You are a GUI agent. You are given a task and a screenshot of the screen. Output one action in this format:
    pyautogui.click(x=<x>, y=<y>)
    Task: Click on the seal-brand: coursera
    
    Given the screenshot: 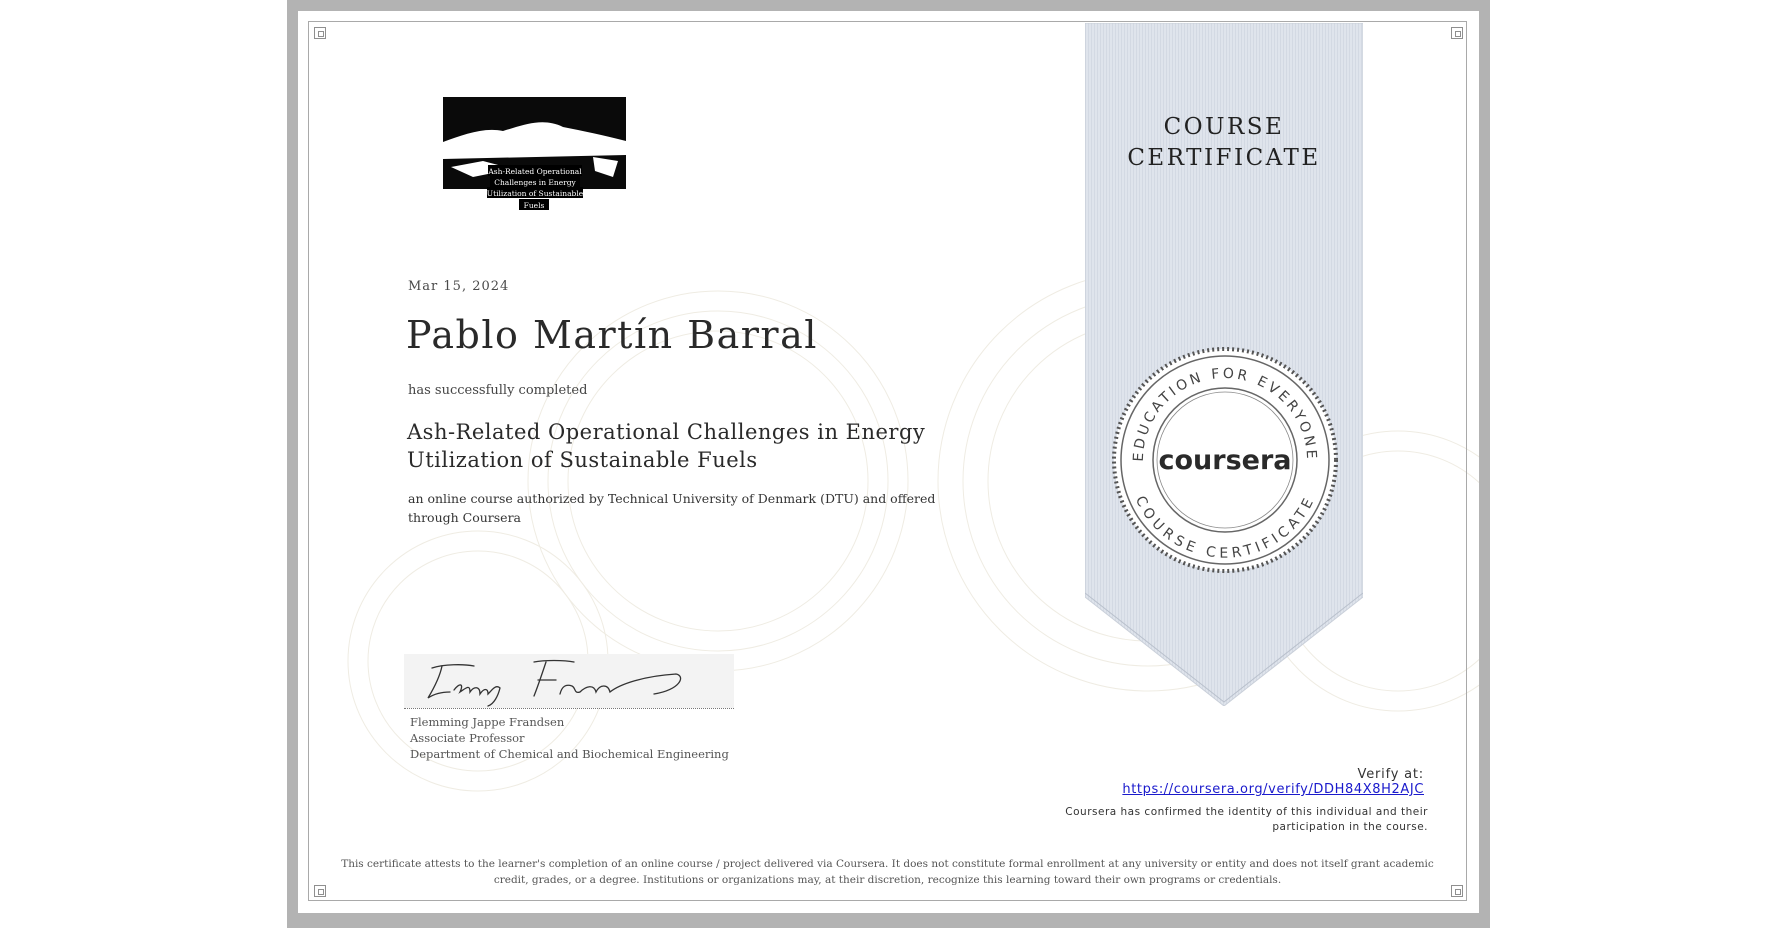 What is the action you would take?
    pyautogui.click(x=1224, y=460)
    